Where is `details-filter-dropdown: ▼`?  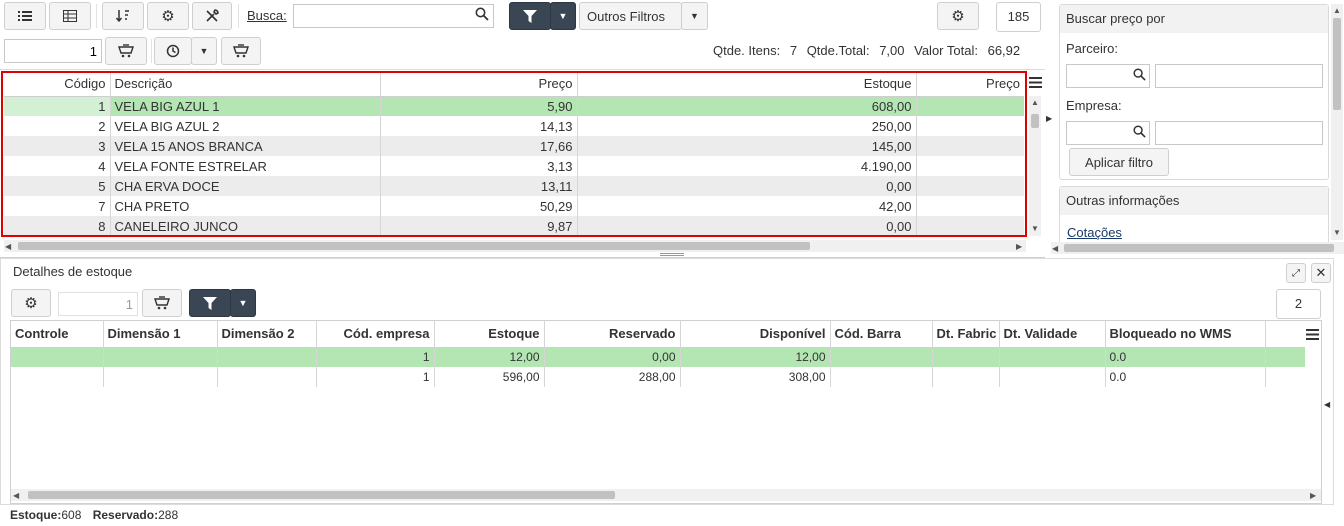 details-filter-dropdown: ▼ is located at coordinates (243, 303).